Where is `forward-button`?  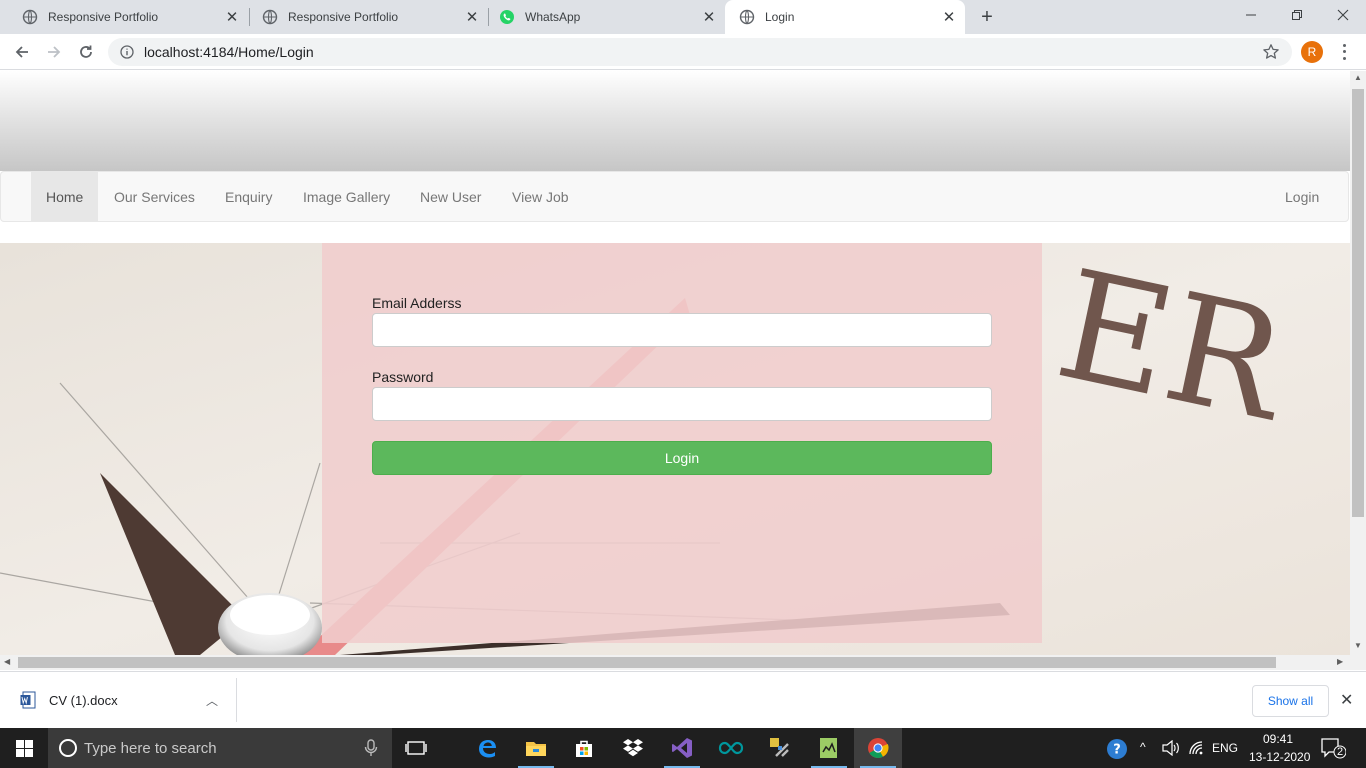 forward-button is located at coordinates (54, 52).